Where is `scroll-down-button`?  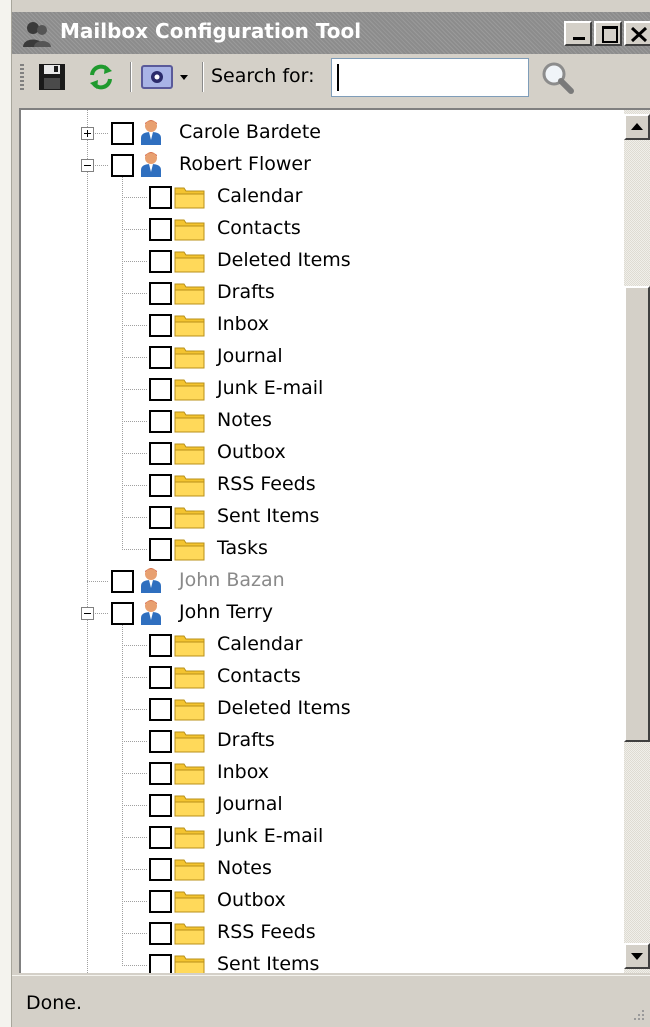 scroll-down-button is located at coordinates (637, 956).